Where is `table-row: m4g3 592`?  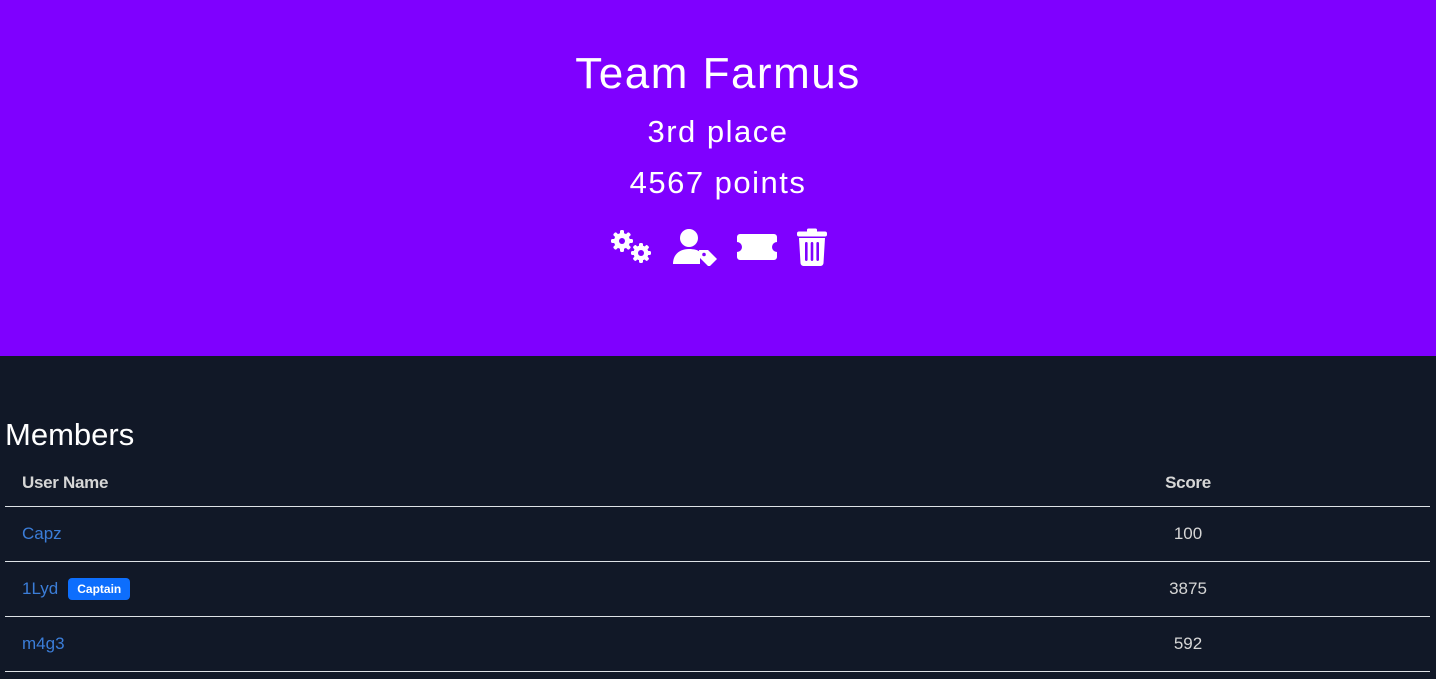
table-row: m4g3 592 is located at coordinates (717, 644).